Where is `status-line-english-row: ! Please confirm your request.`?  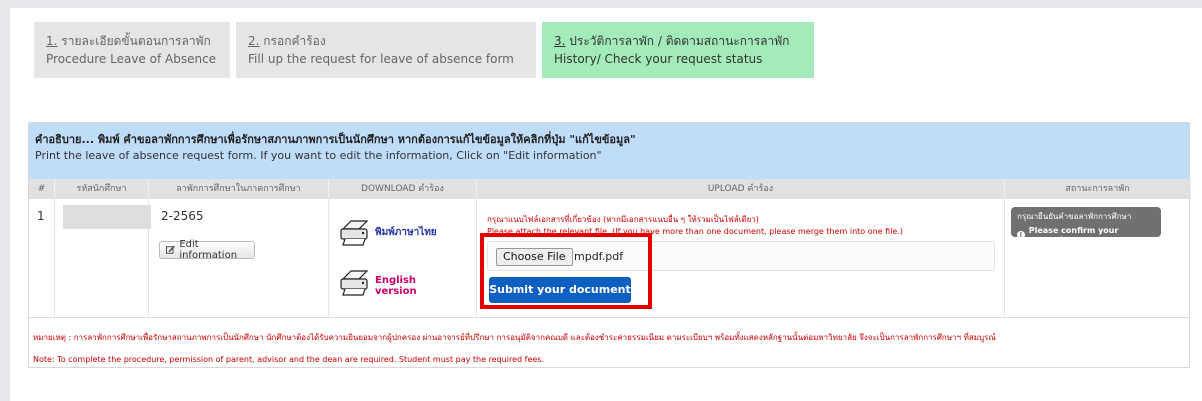
status-line-english-row: ! Please confirm your request. is located at coordinates (1086, 235).